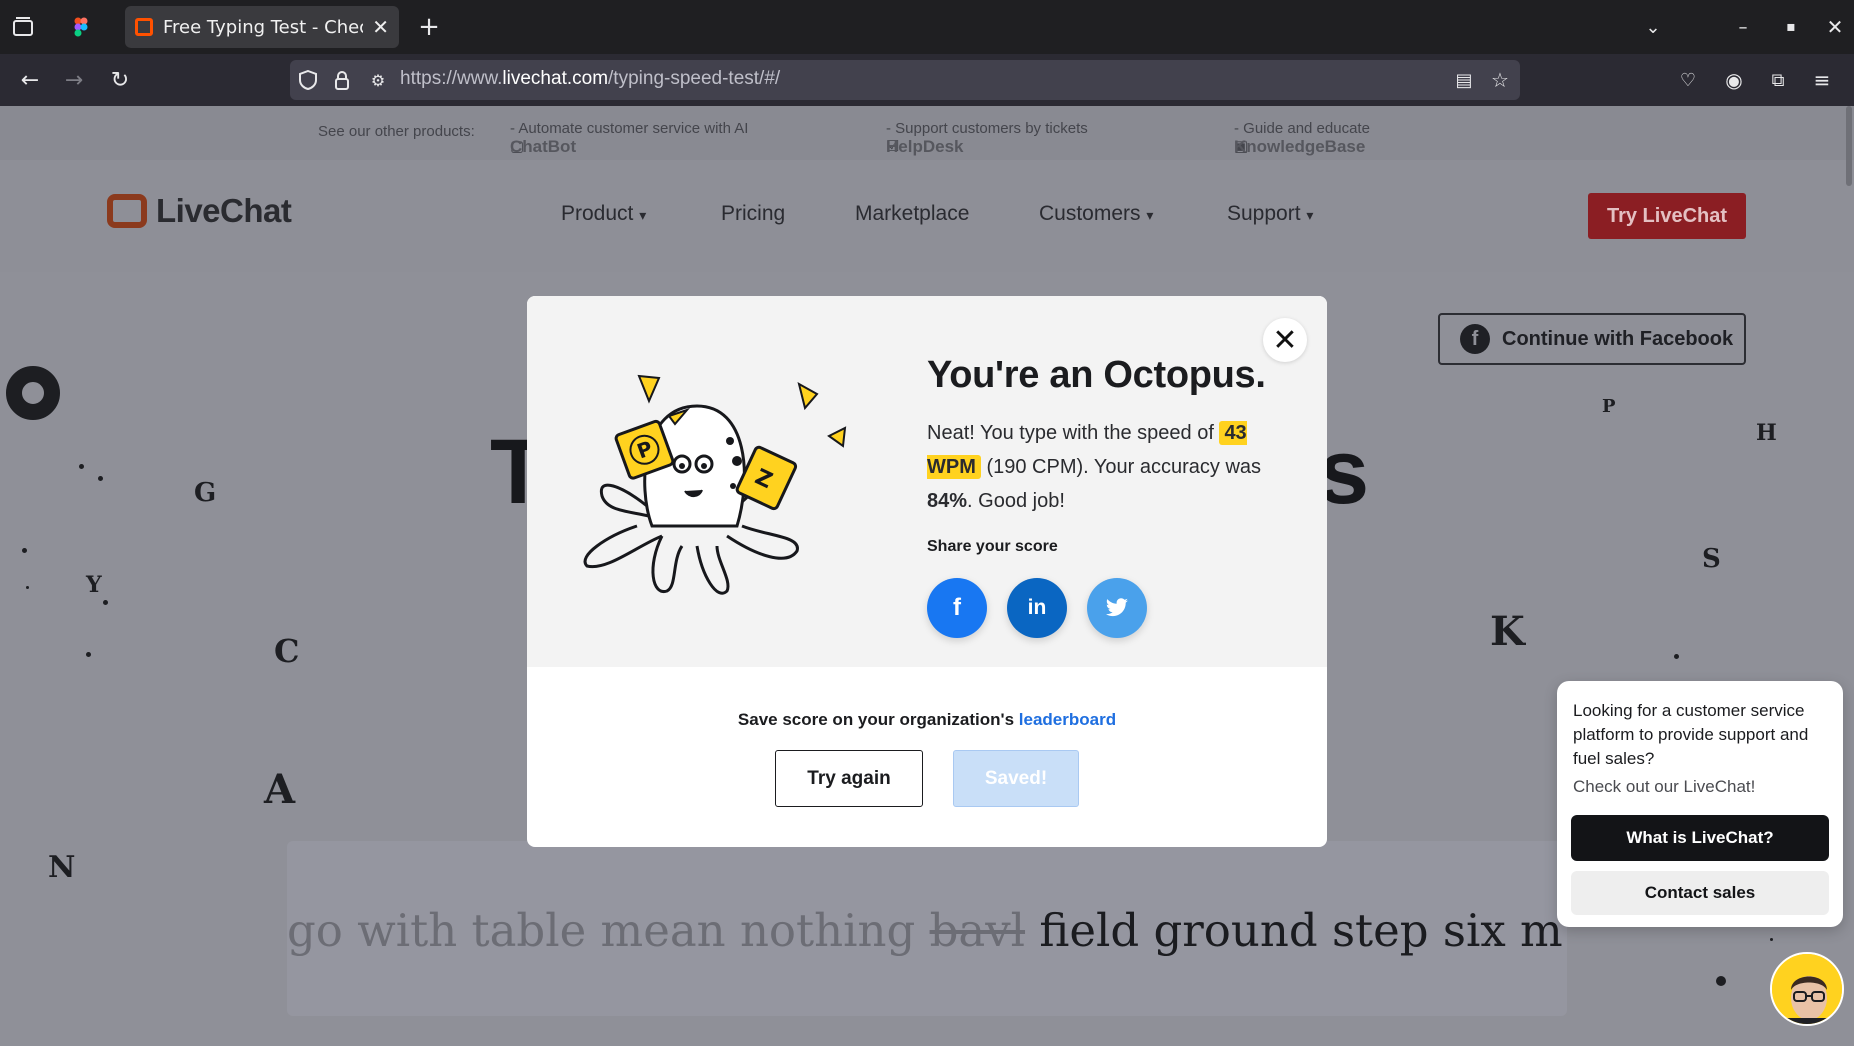 The image size is (1854, 1046). I want to click on permissions-icon: ⚙, so click(378, 80).